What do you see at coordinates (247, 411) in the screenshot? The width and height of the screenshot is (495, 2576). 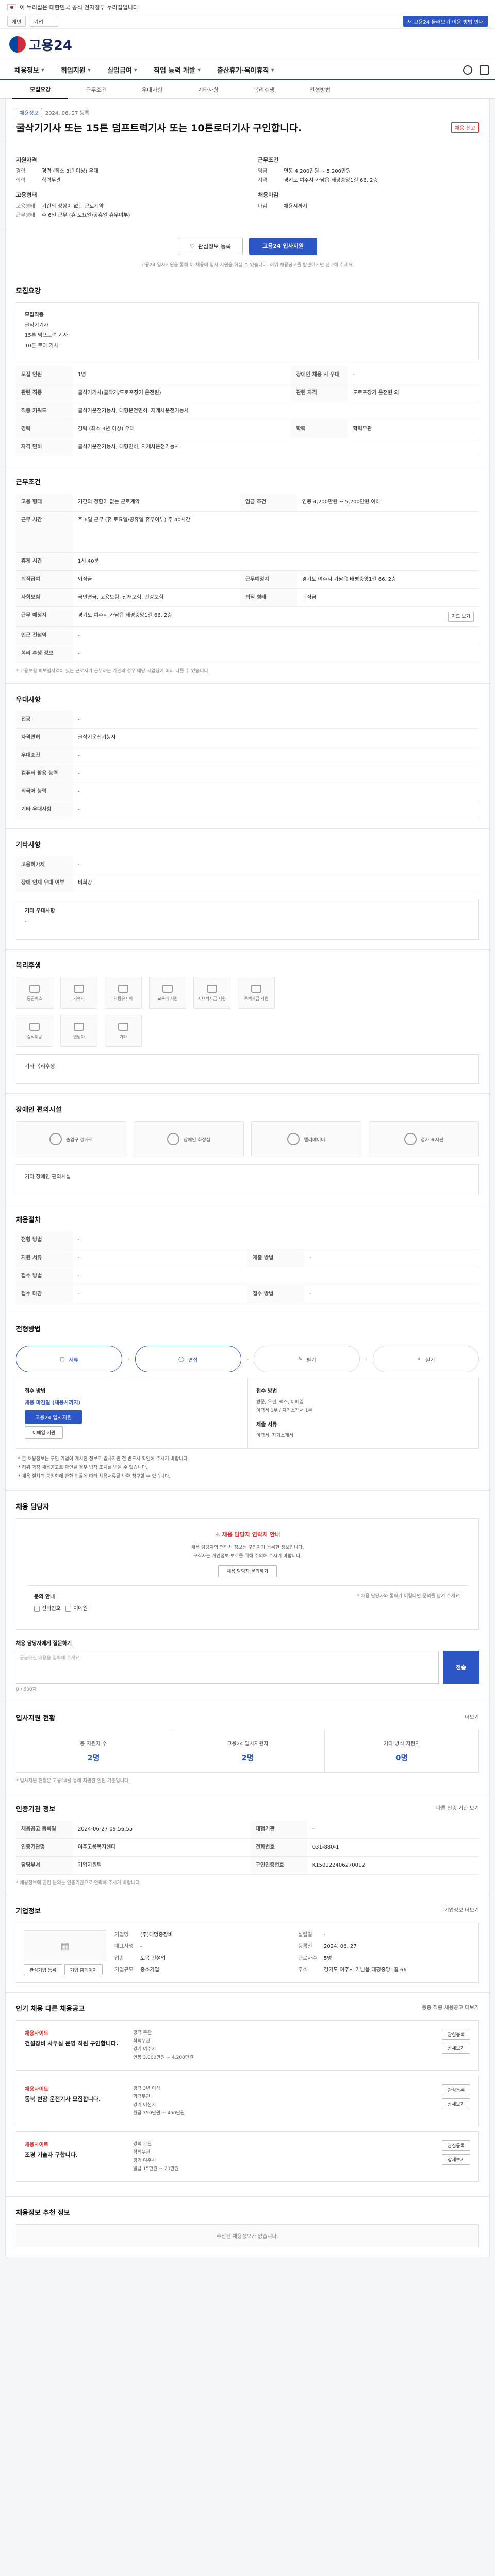 I see `table-row: 직종 키워드 굴삭기운전기능사, 대형운전면허, 지게차운전기능사` at bounding box center [247, 411].